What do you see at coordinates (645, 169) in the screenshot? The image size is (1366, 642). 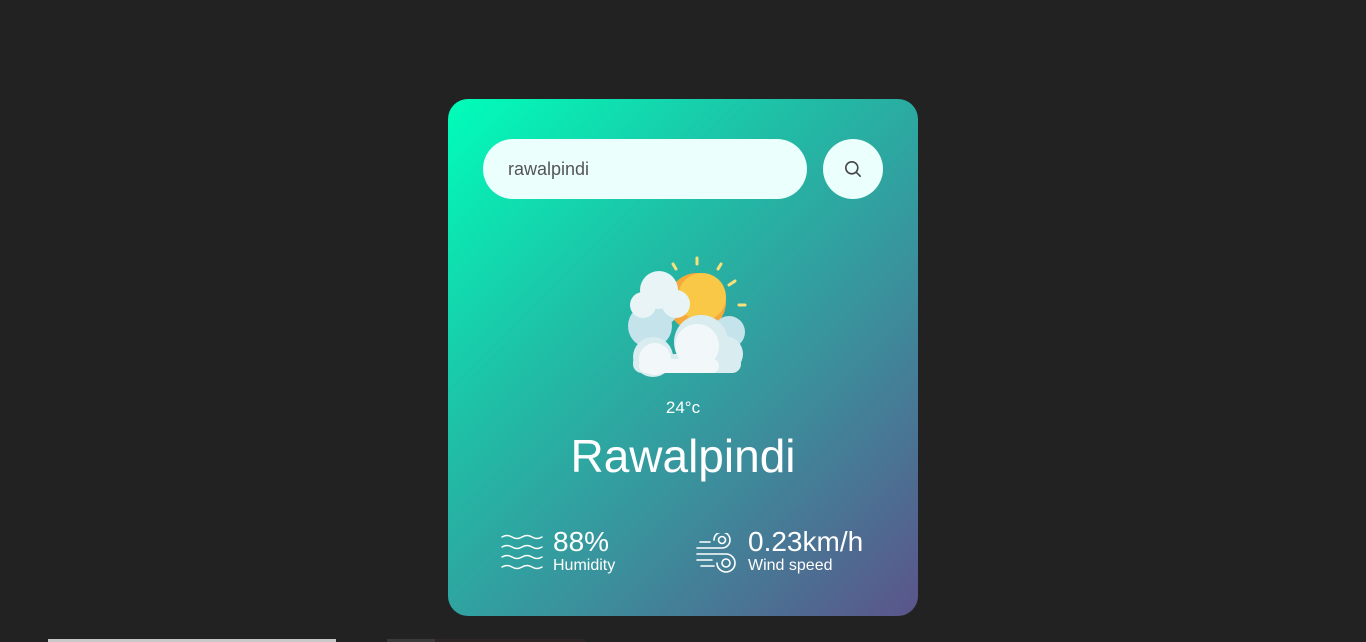 I see `search-input` at bounding box center [645, 169].